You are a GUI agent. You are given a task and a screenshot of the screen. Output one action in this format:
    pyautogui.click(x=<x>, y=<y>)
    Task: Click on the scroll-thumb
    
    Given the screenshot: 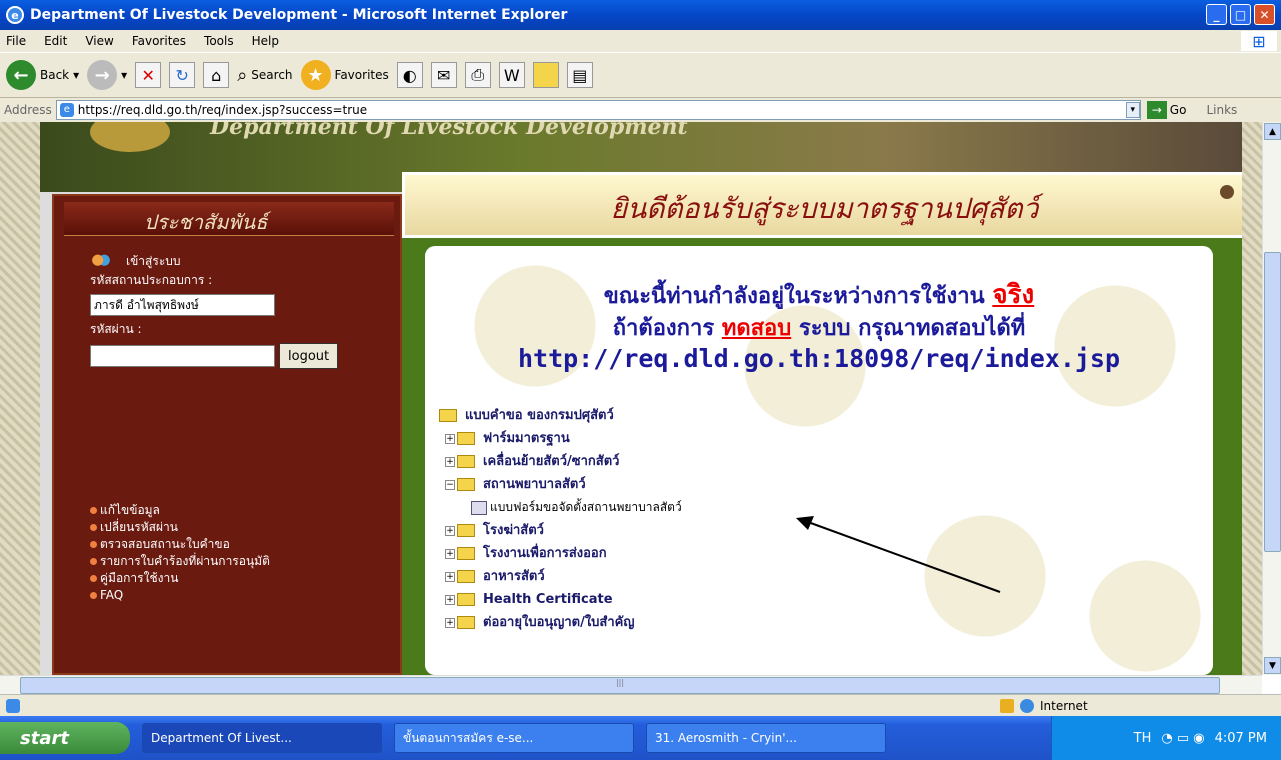 What is the action you would take?
    pyautogui.click(x=1272, y=402)
    